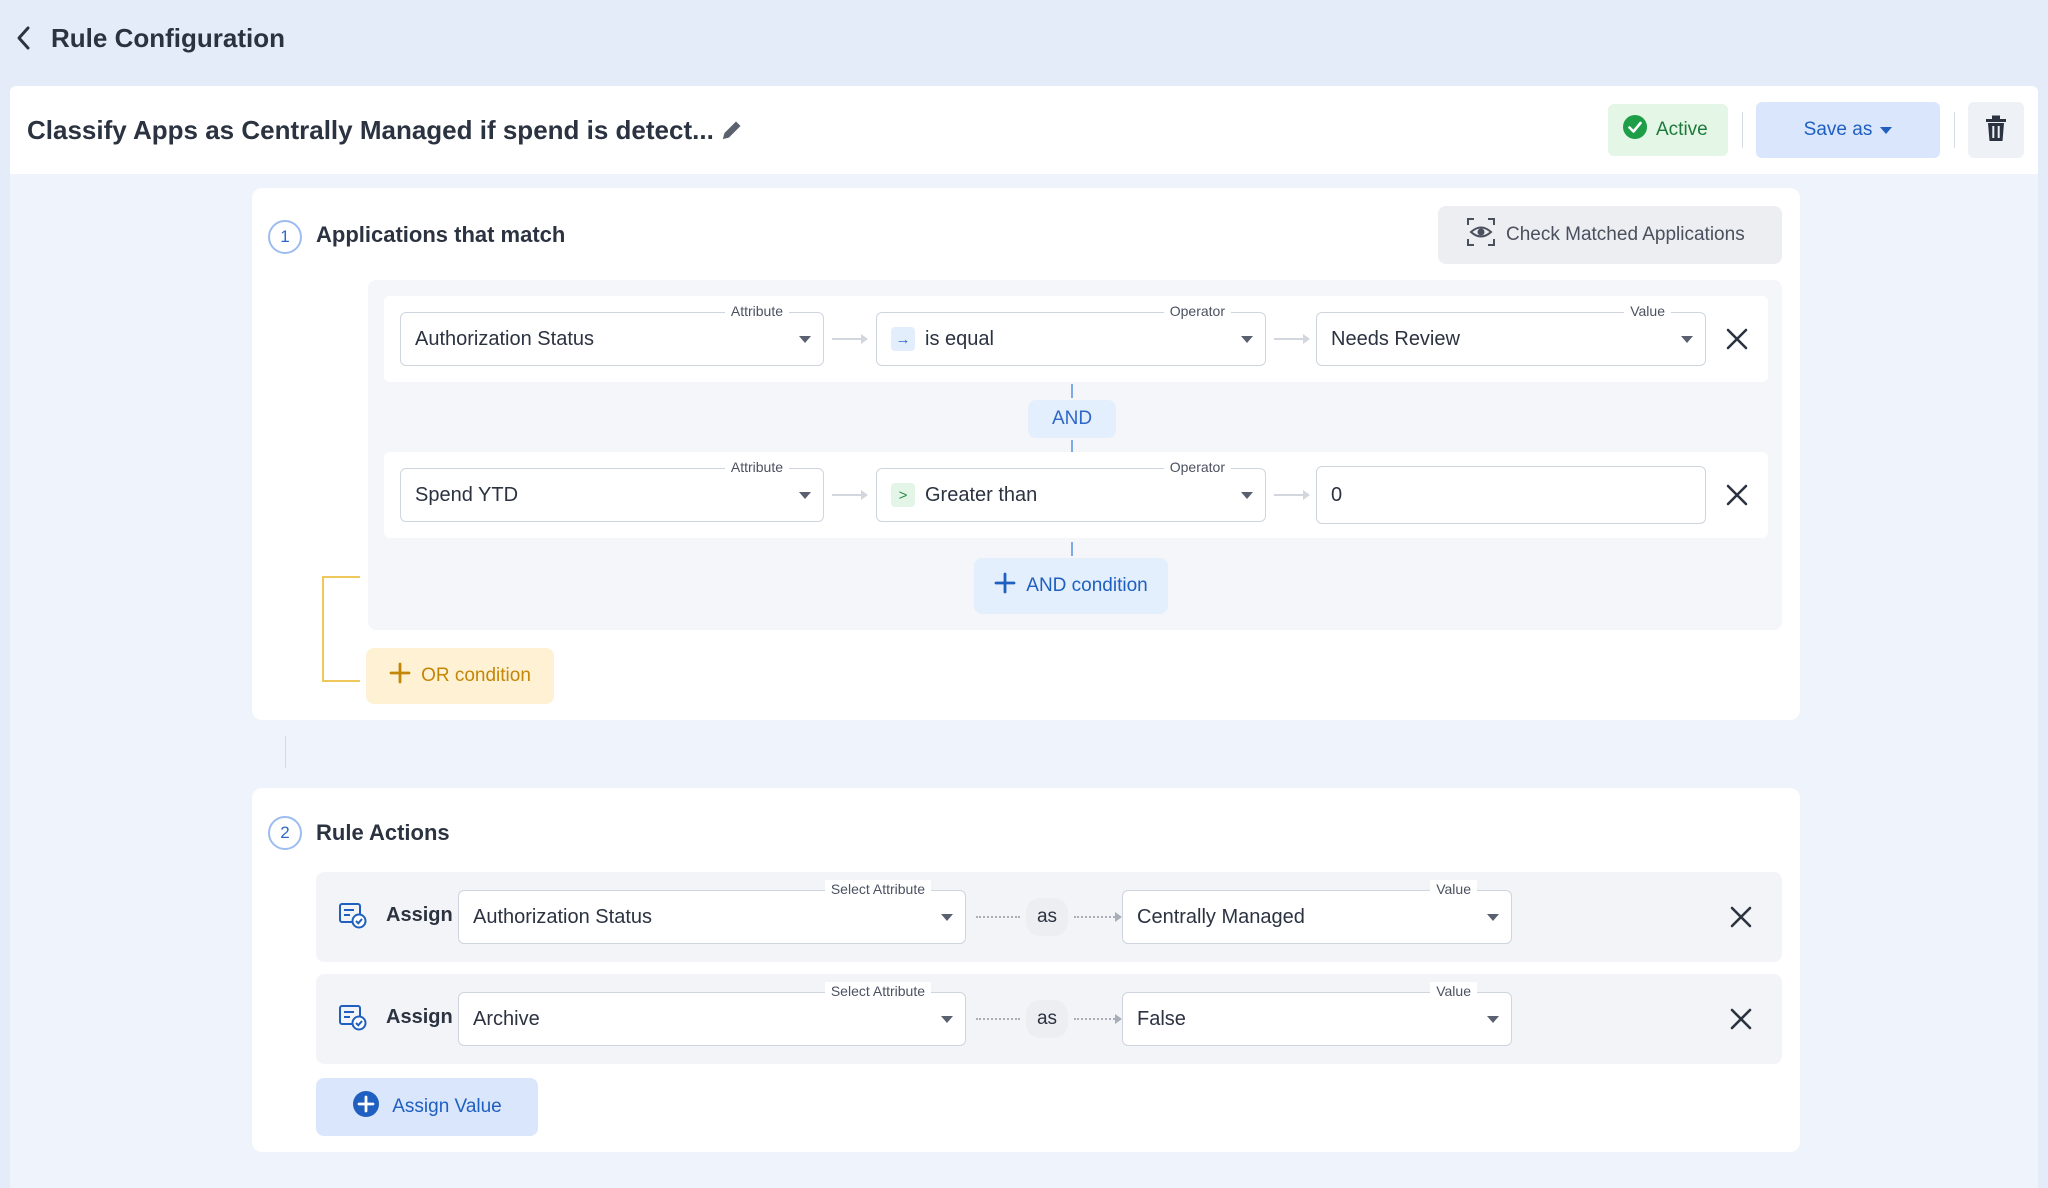 The image size is (2048, 1188). Describe the element at coordinates (1511, 334) in the screenshot. I see `value-select: Value Needs Review` at that location.